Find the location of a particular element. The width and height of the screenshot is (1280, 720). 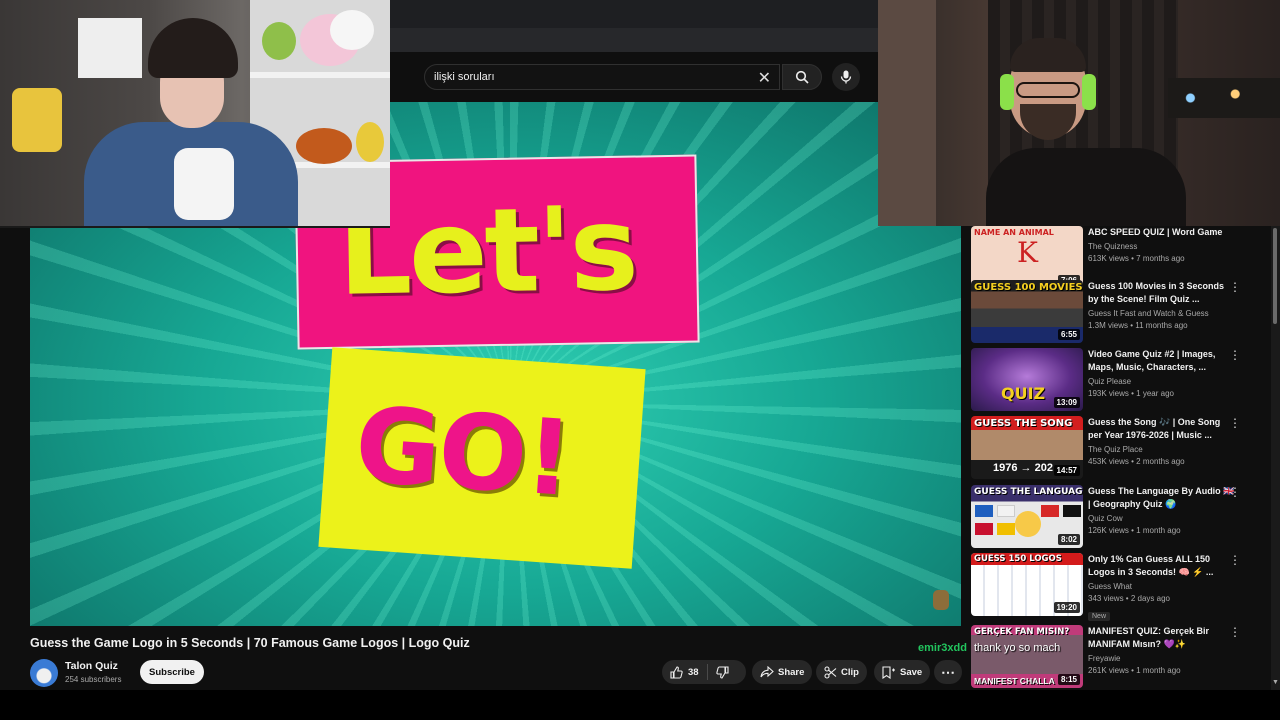

clip-button: Clip is located at coordinates (841, 672).